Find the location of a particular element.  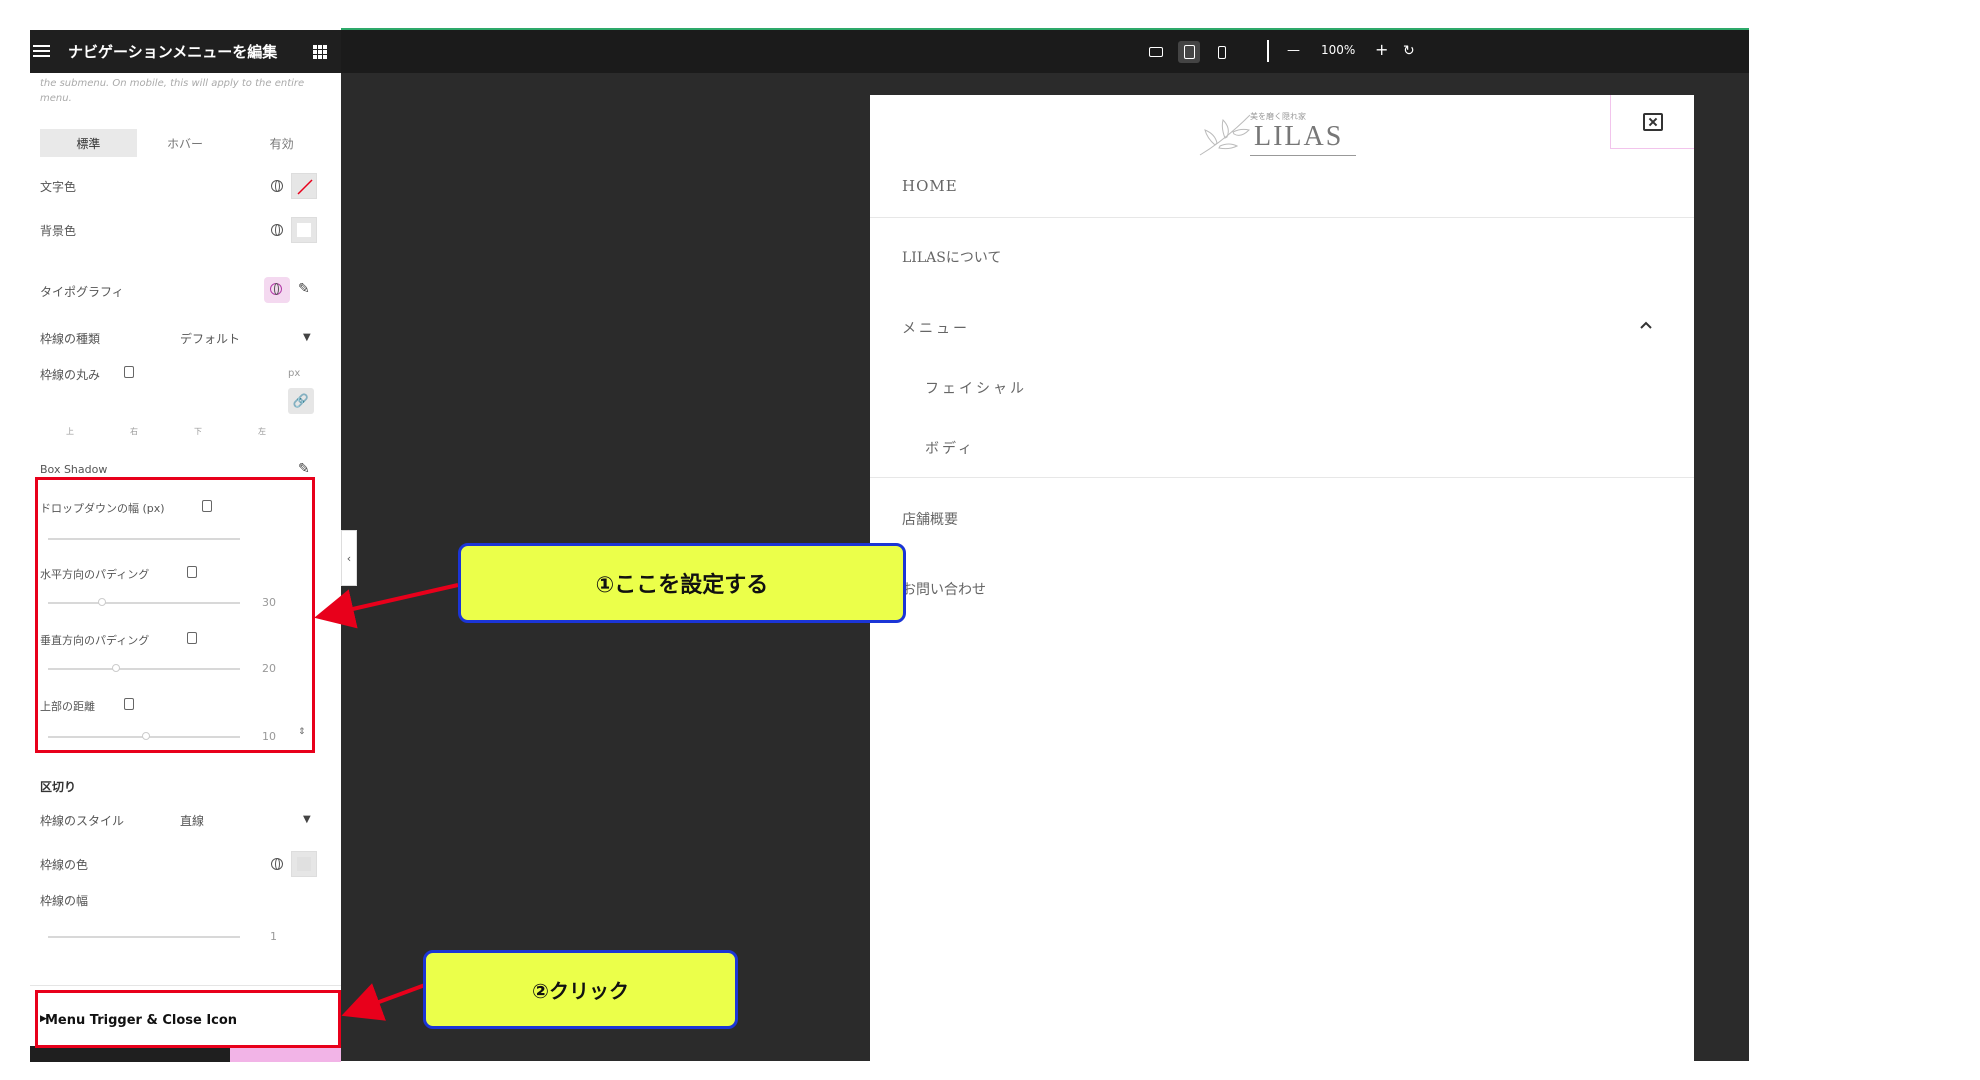

border-width-slider is located at coordinates (144, 937).